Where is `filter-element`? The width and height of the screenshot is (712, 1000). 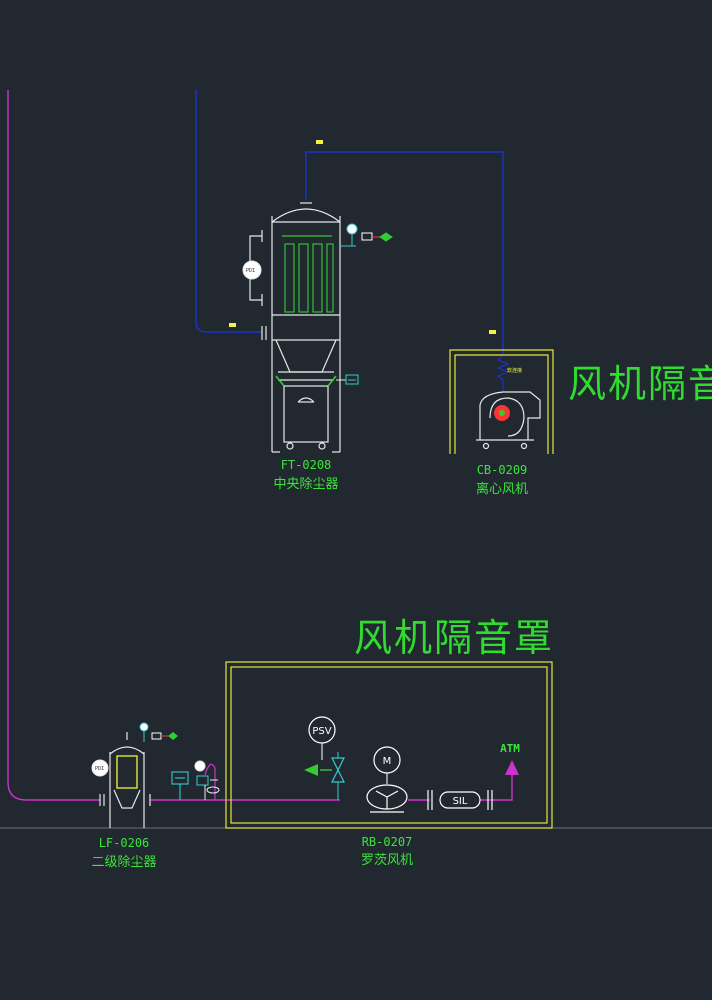 filter-element is located at coordinates (127, 772).